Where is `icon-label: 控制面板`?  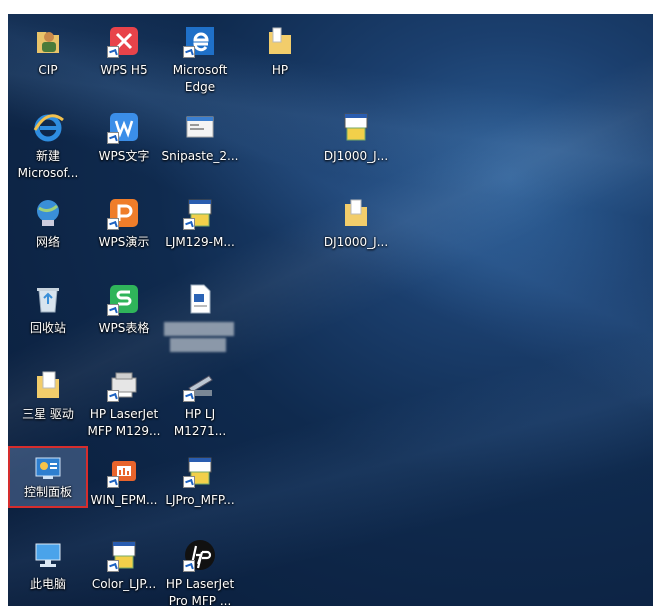
icon-label: 控制面板 is located at coordinates (47, 492).